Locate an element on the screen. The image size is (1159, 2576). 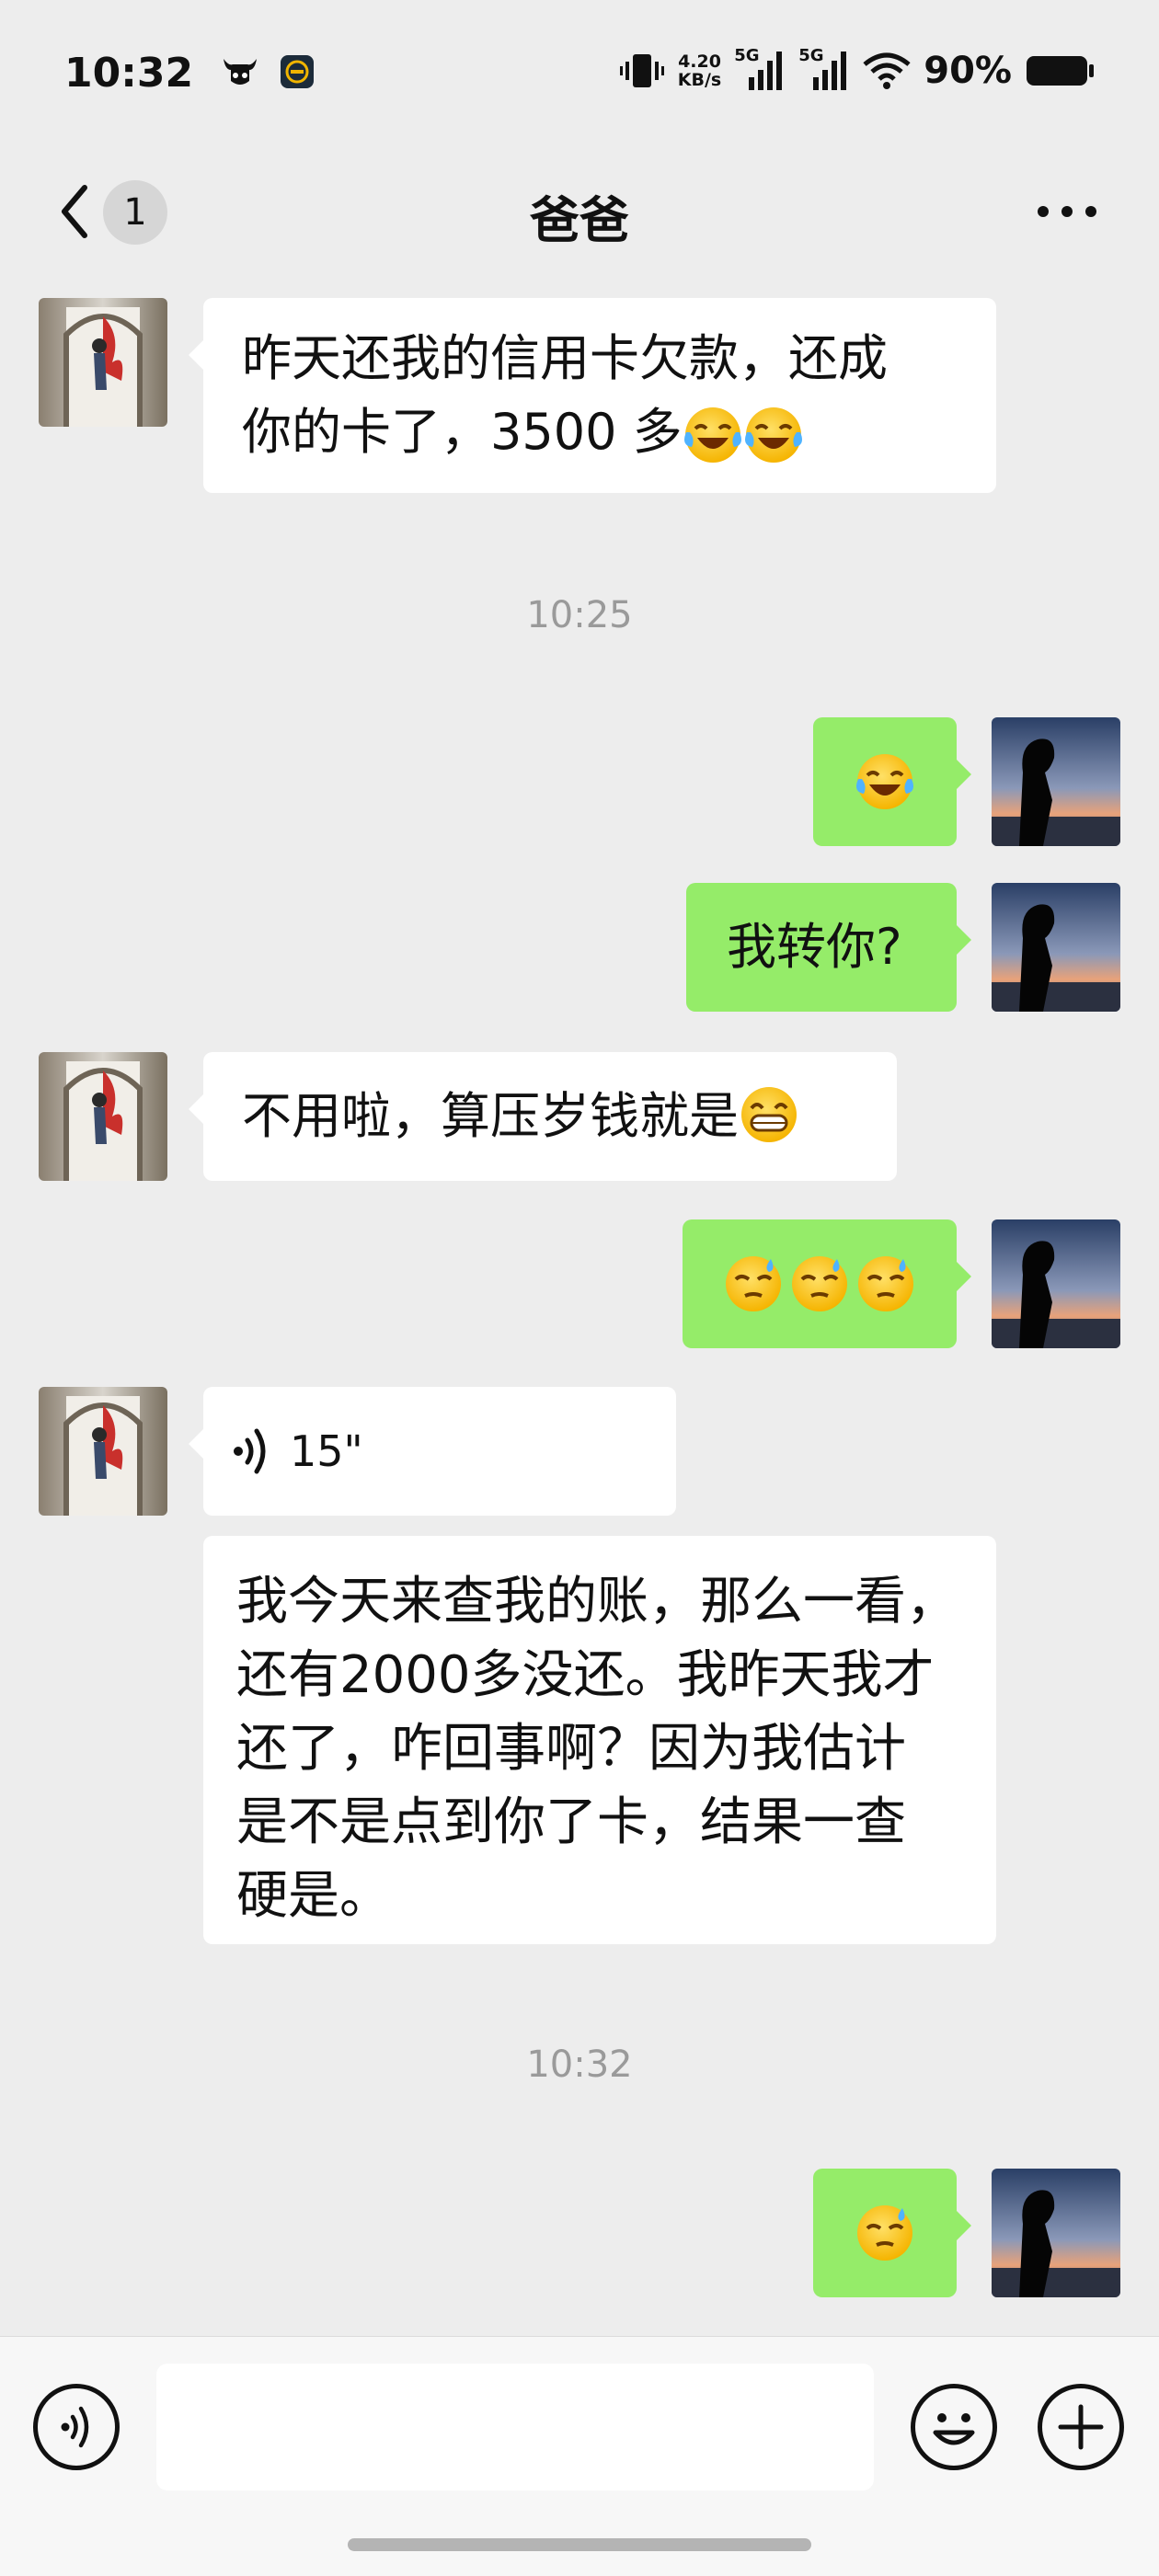
message-text: 你的卡了，3500 多 is located at coordinates (462, 432).